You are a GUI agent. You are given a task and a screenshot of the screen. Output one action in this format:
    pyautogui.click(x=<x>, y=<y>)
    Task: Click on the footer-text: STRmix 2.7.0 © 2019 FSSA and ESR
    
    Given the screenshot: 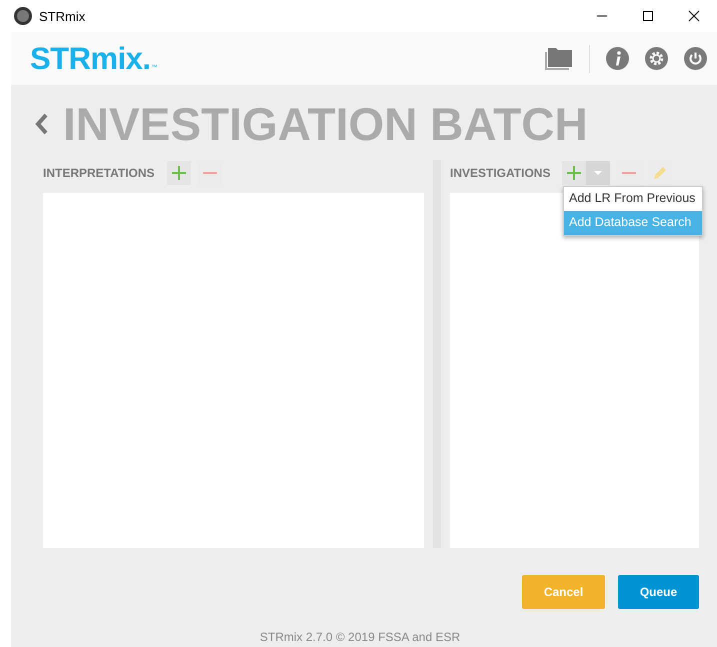 What is the action you would take?
    pyautogui.click(x=360, y=637)
    